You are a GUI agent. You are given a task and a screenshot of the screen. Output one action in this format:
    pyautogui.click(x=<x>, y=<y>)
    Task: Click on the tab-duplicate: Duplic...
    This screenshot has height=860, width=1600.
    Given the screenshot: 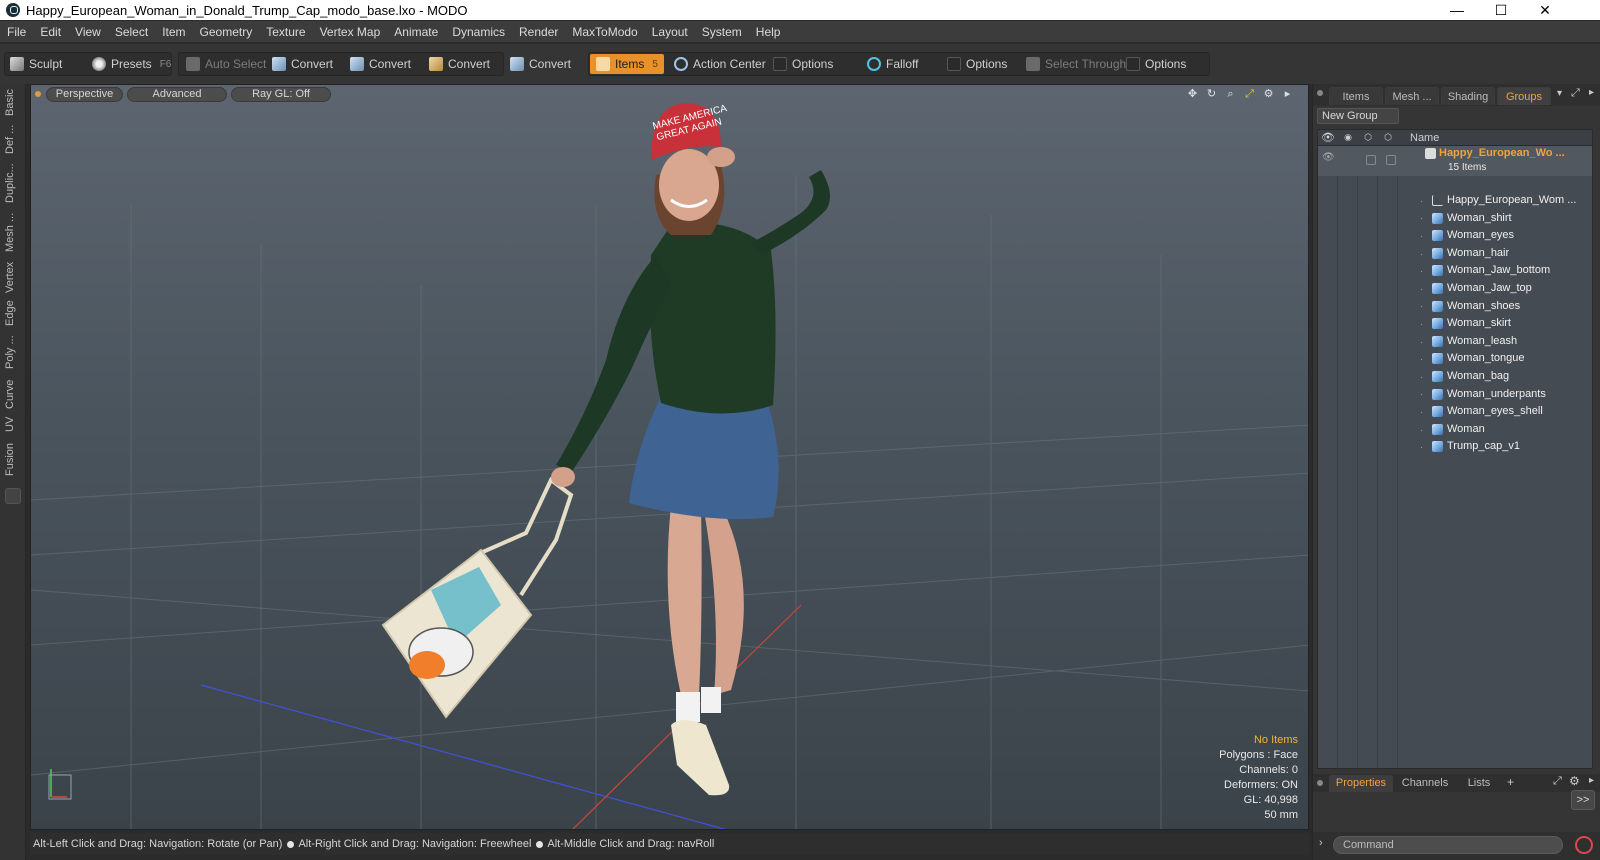 What is the action you would take?
    pyautogui.click(x=13, y=183)
    